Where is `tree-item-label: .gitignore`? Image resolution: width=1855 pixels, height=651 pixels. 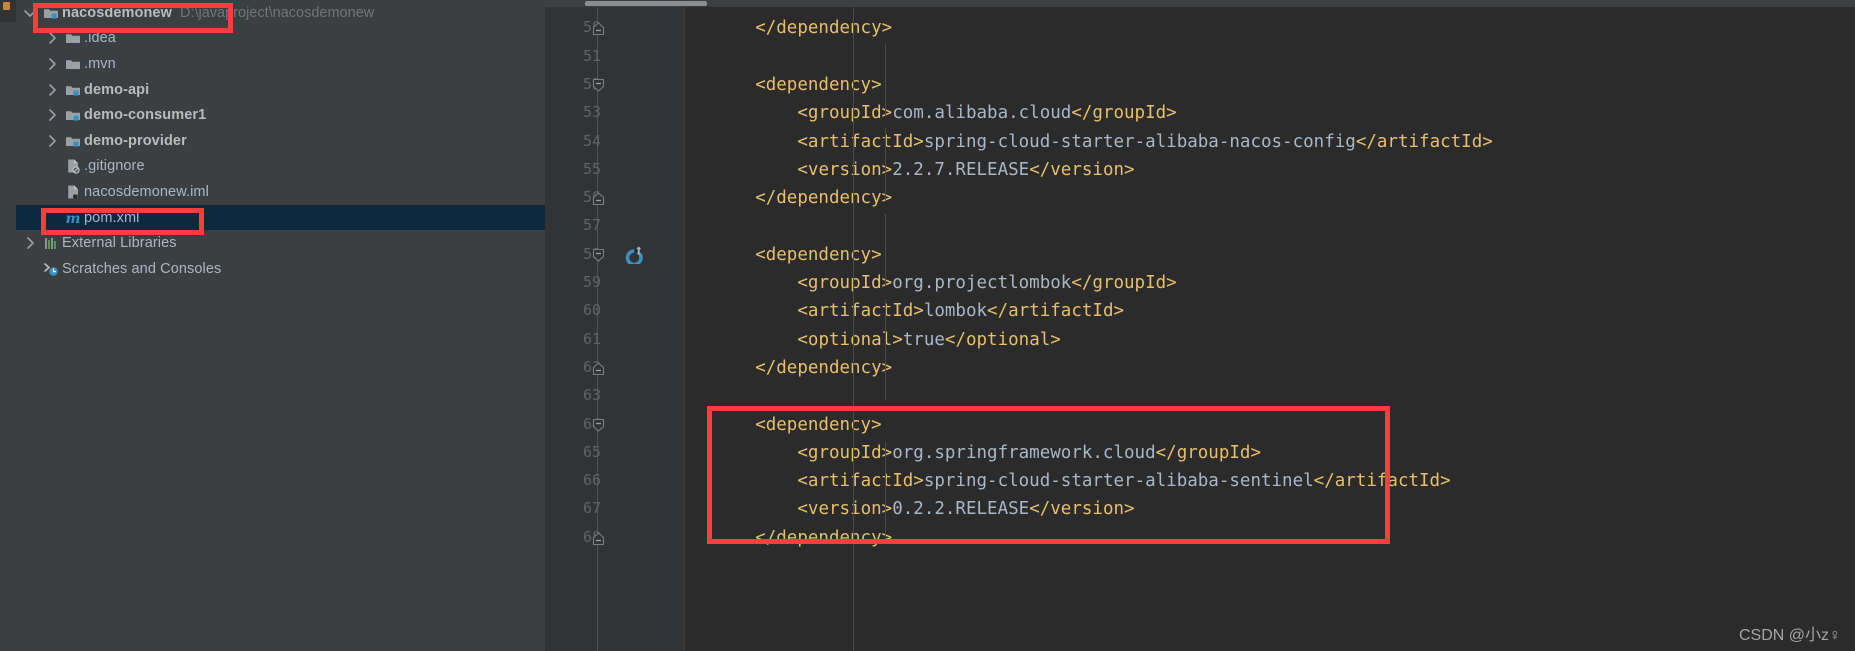 tree-item-label: .gitignore is located at coordinates (114, 166).